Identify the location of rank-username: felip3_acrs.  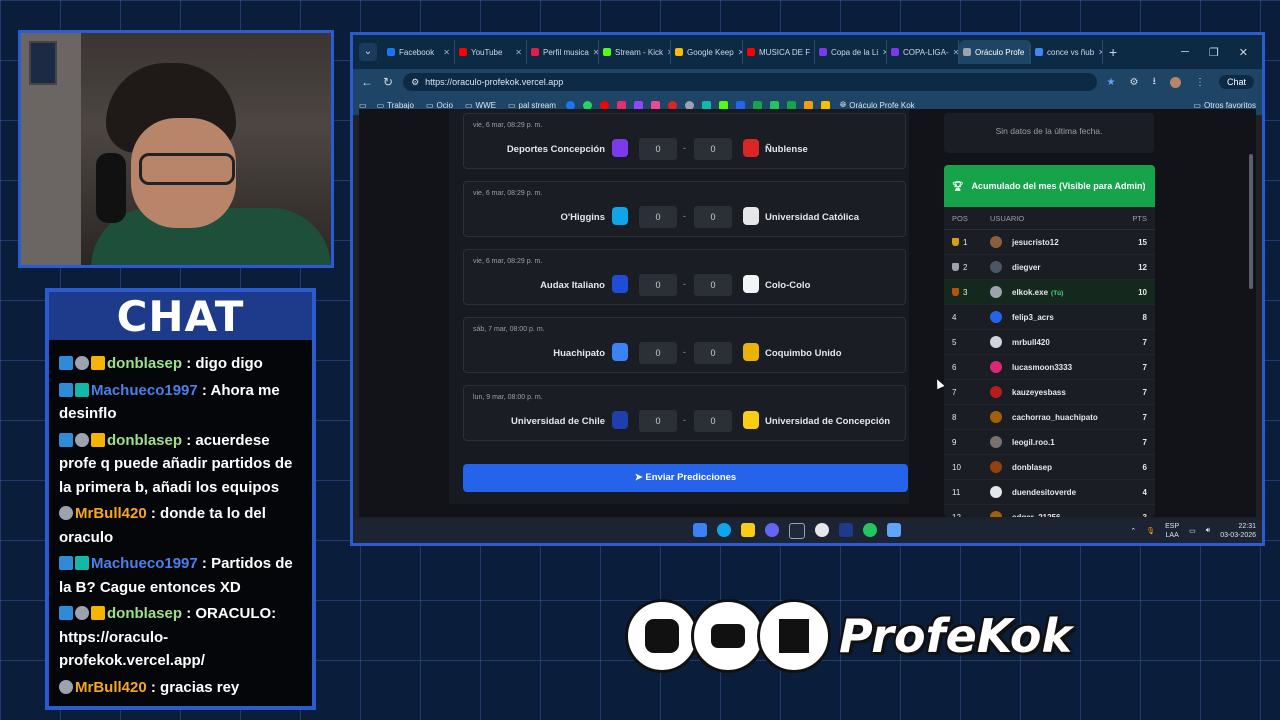
(1067, 317).